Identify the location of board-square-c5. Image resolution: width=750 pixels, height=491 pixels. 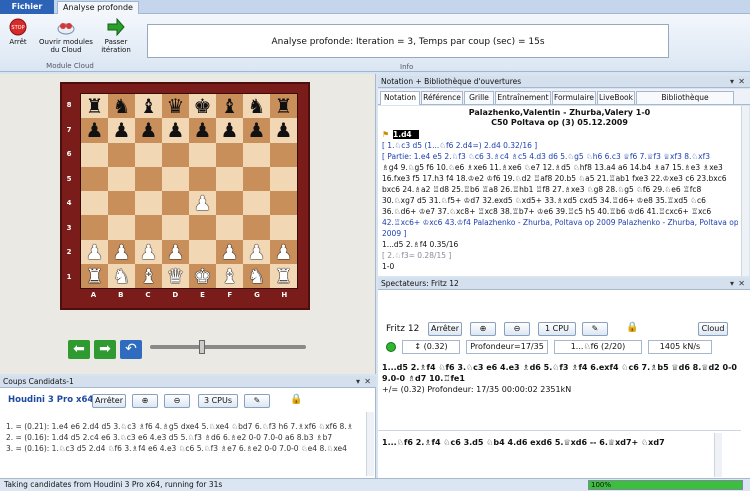
(148, 178).